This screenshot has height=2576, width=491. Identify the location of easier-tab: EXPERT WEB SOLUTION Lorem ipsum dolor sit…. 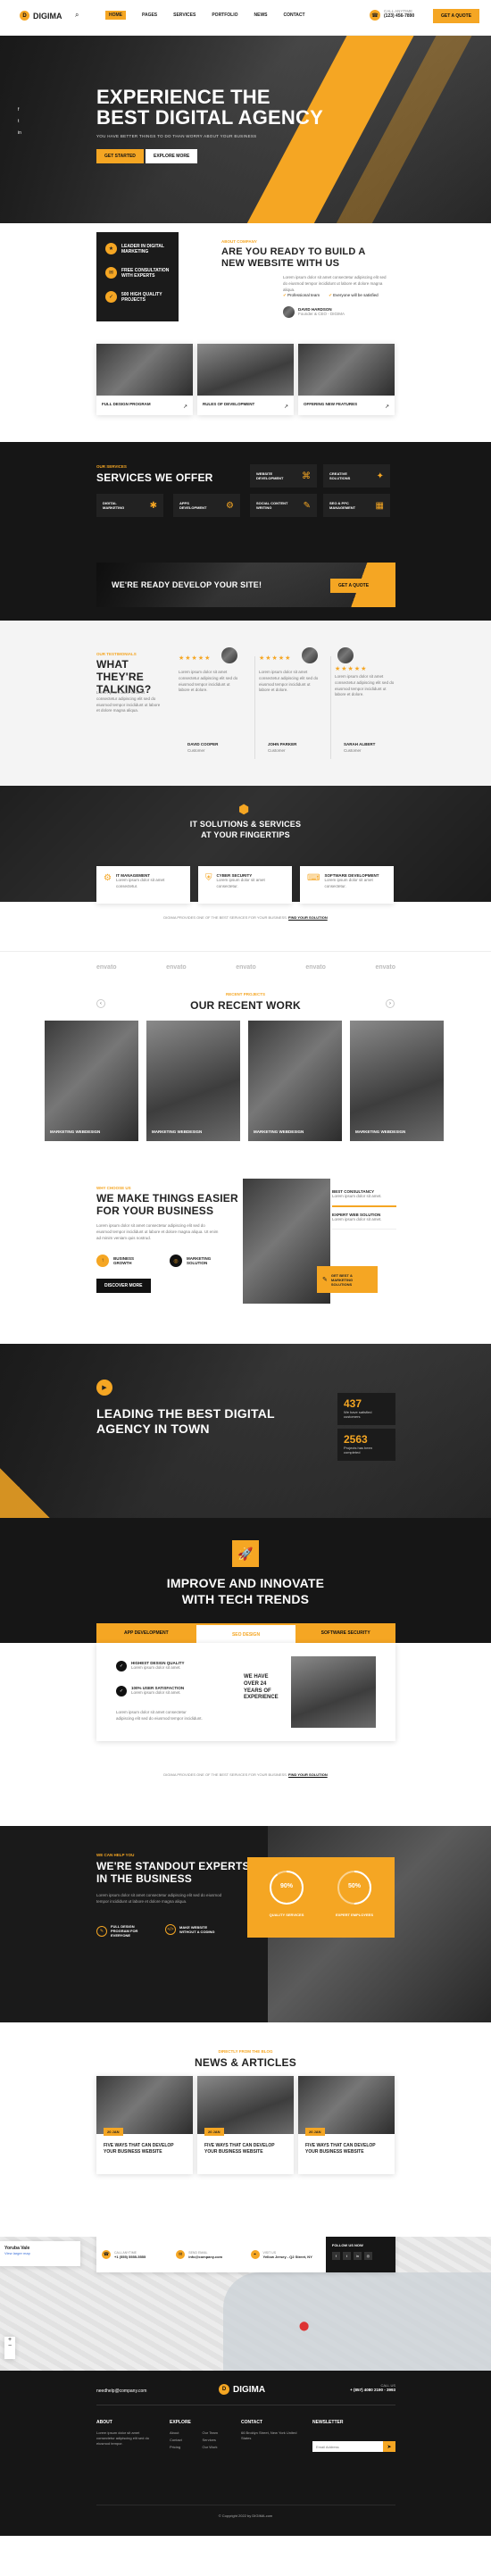
(364, 1218).